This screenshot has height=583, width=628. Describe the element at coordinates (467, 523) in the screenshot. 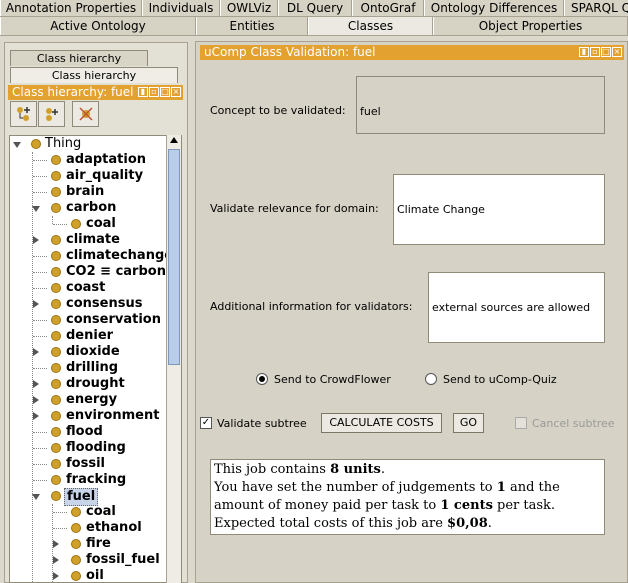

I see `total-value: $0,08` at that location.